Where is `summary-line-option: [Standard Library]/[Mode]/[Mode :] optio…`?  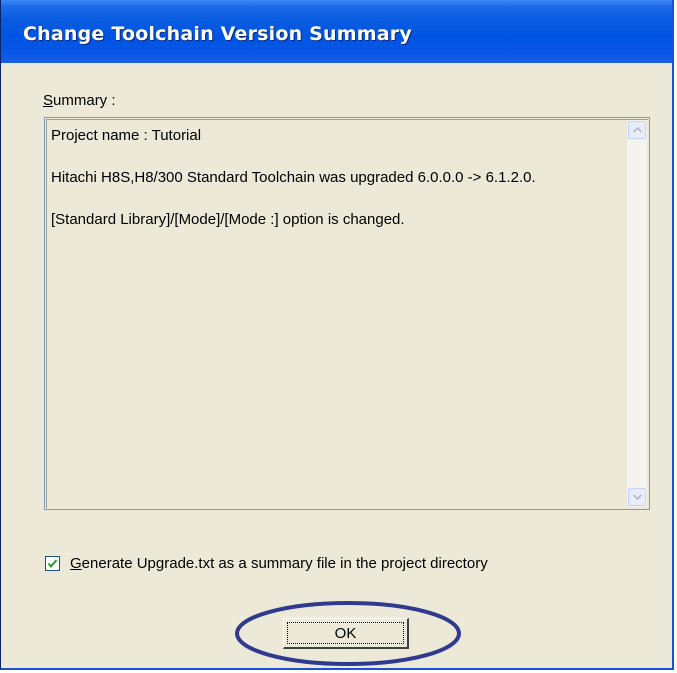 summary-line-option: [Standard Library]/[Mode]/[Mode :] optio… is located at coordinates (228, 219).